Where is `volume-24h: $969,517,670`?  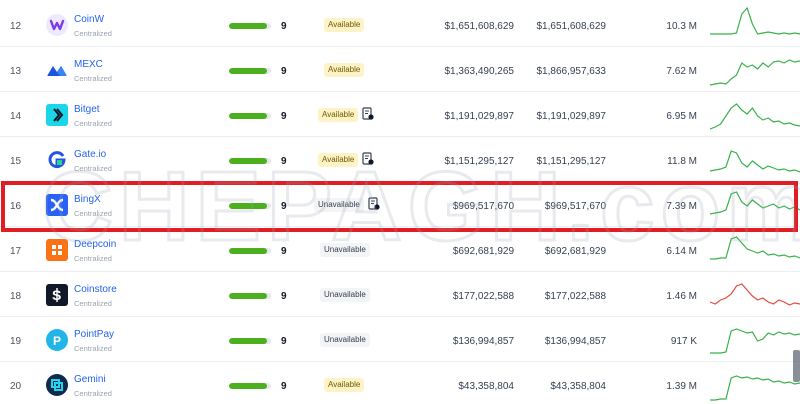 volume-24h: $969,517,670 is located at coordinates (483, 206).